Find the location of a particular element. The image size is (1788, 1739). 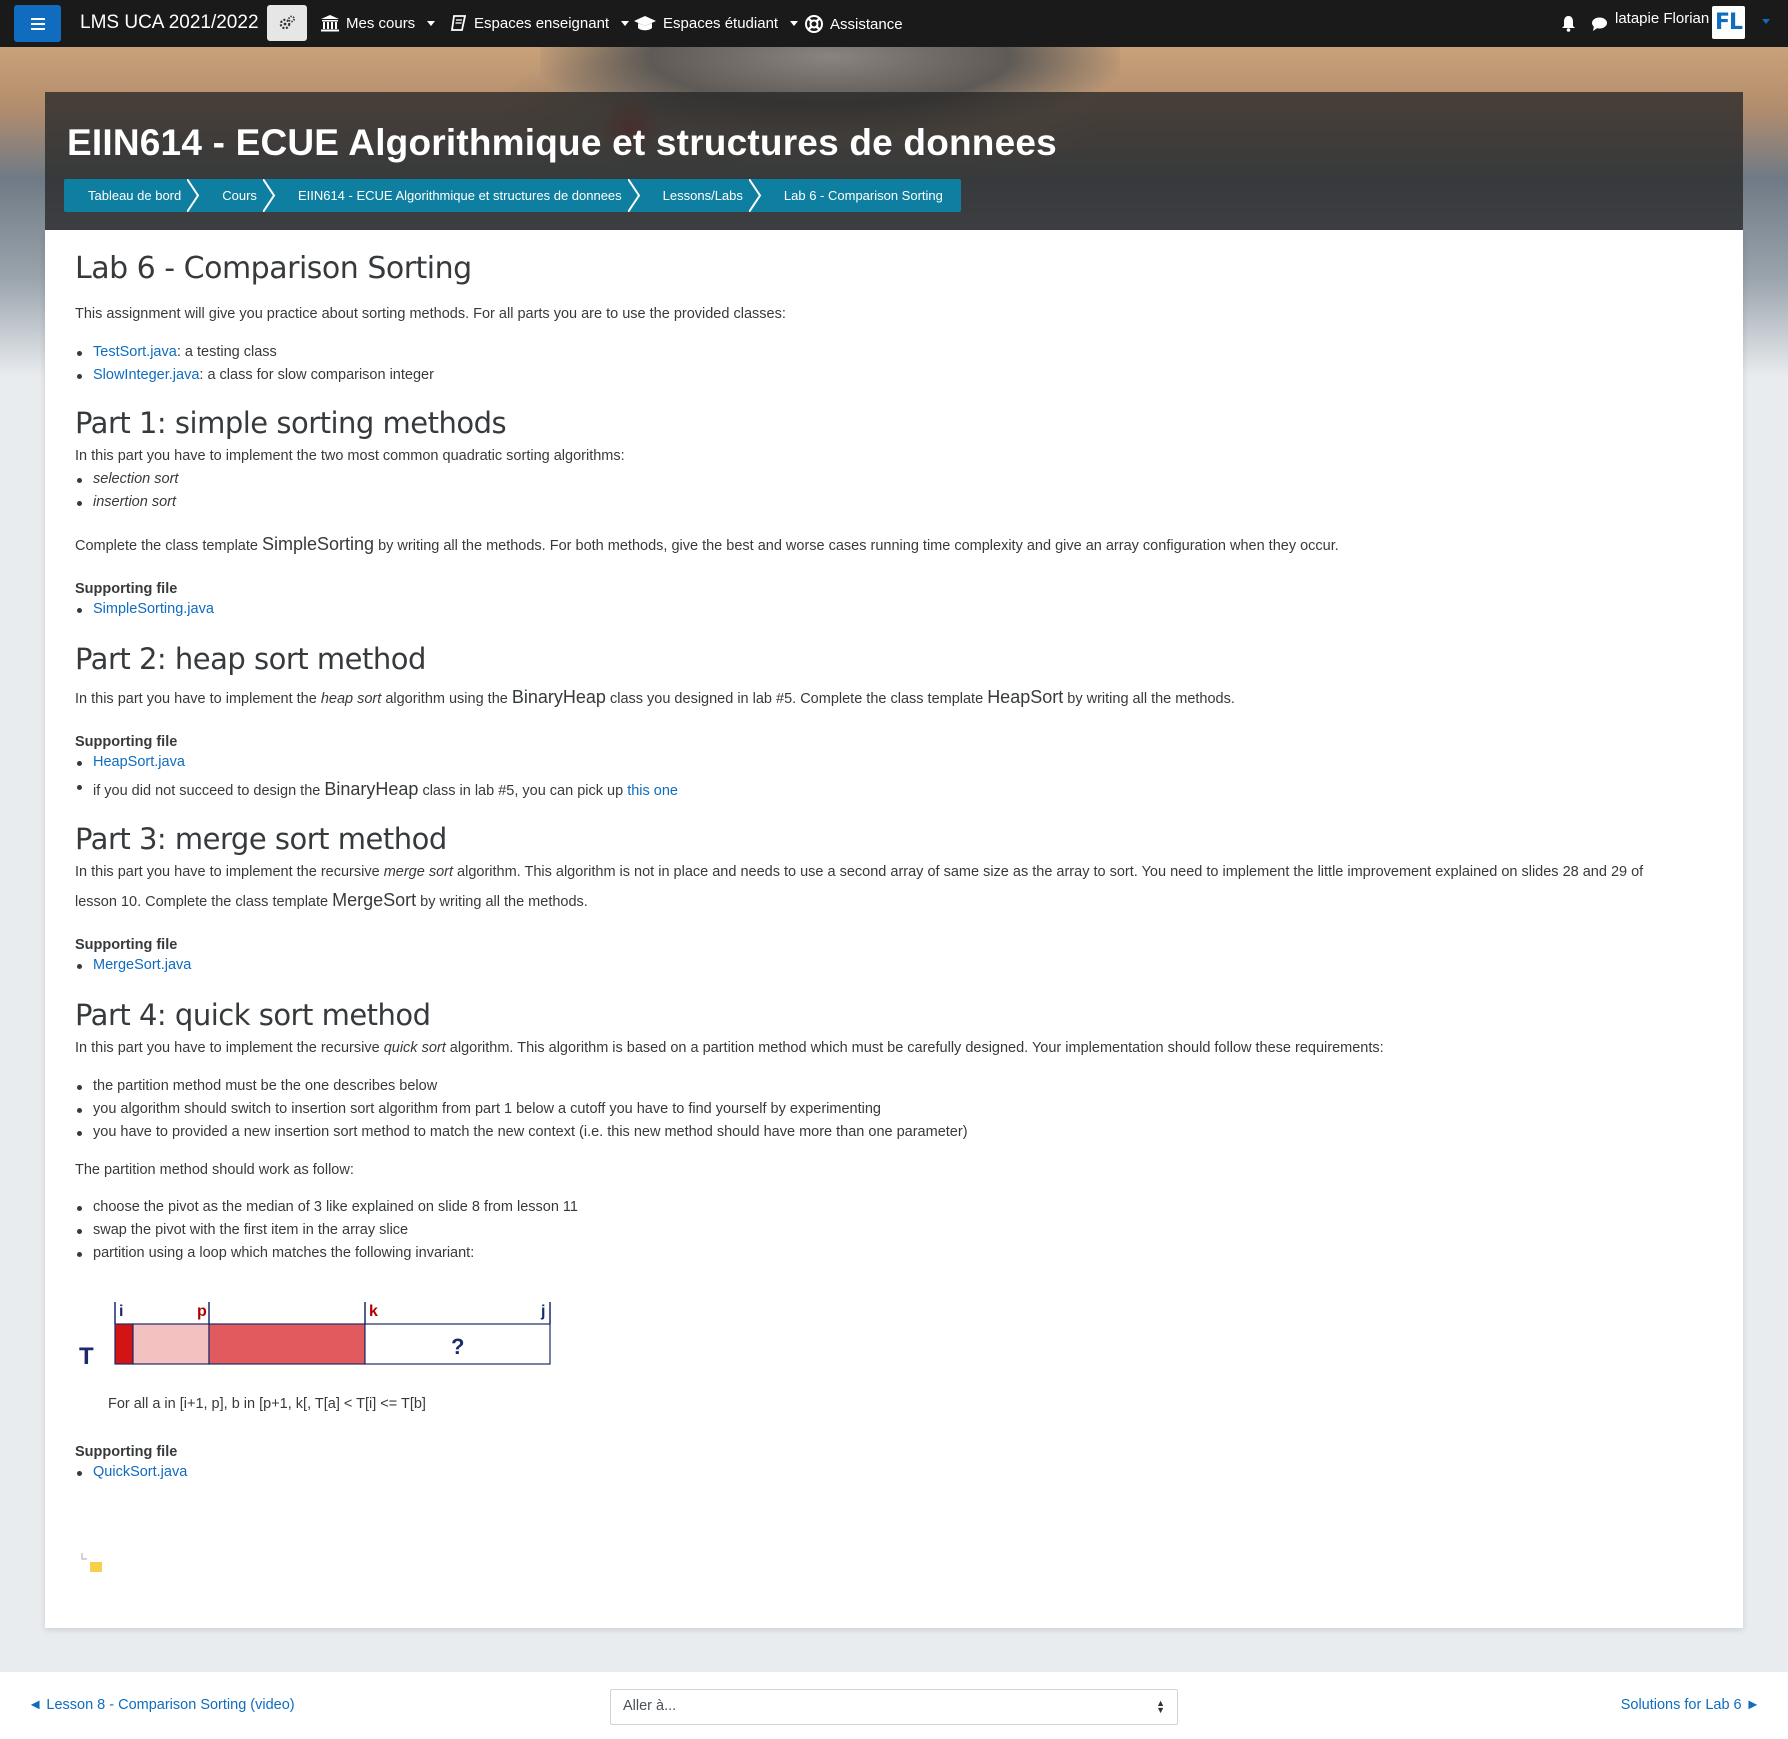

file-link-simplesorting: SimpleSorting.java is located at coordinates (153, 609).